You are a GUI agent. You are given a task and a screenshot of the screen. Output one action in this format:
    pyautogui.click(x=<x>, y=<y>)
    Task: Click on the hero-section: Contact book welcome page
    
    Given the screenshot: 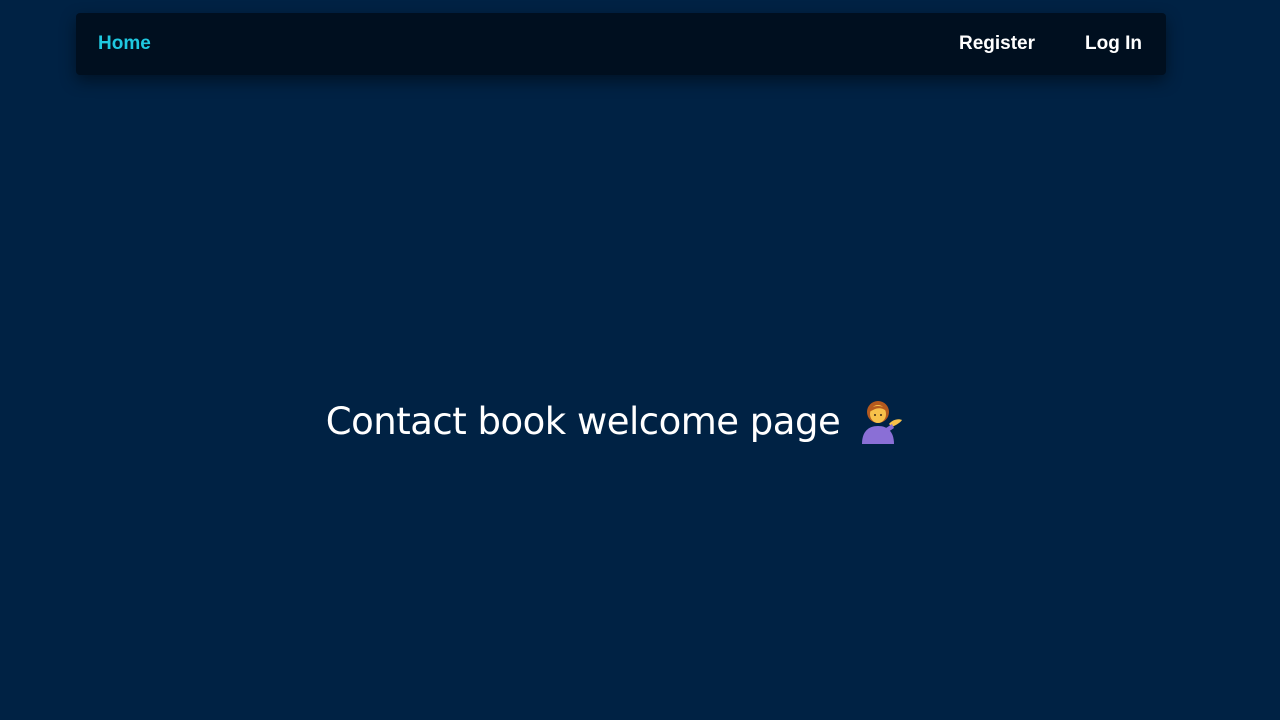 What is the action you would take?
    pyautogui.click(x=615, y=421)
    